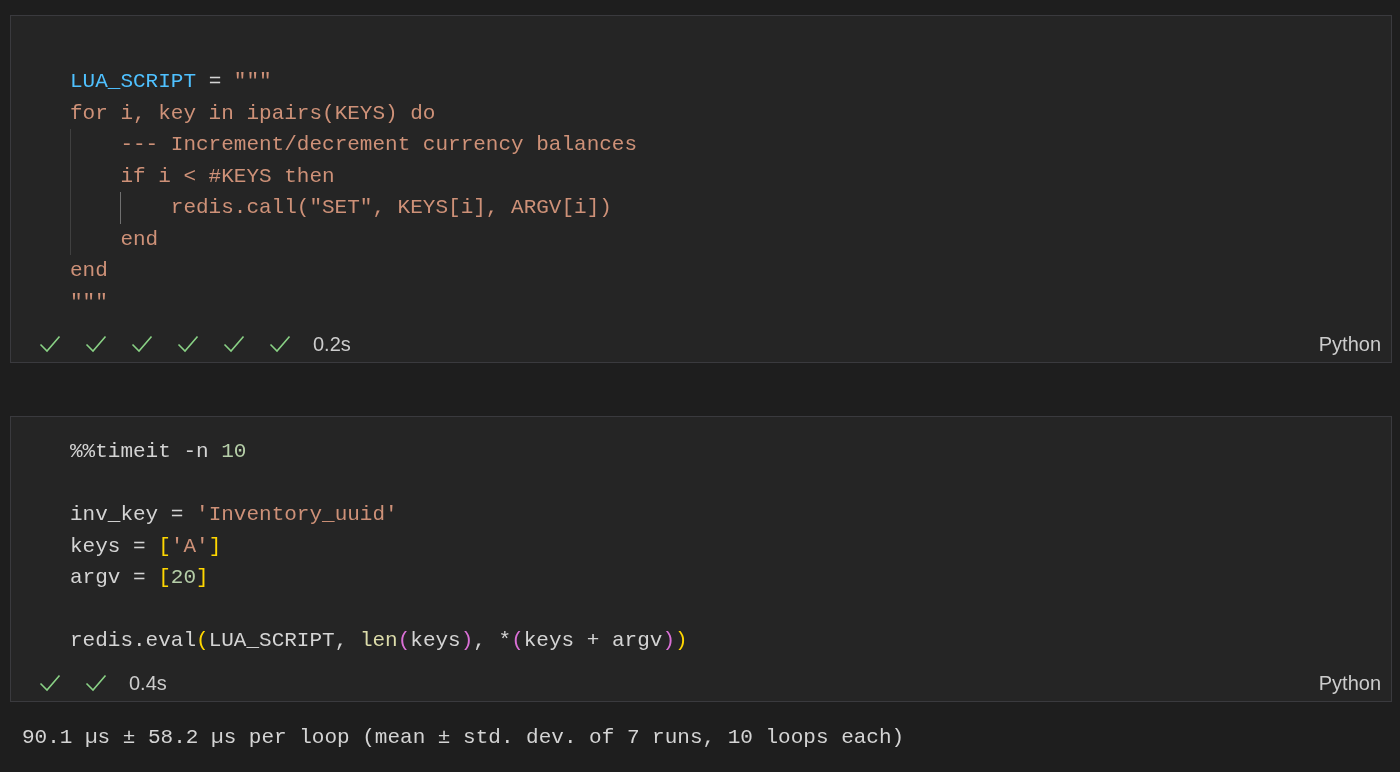 This screenshot has width=1400, height=772. What do you see at coordinates (391, 207) in the screenshot?
I see `code-line: redis.call("SET", KEYS[i], ARGV[i])` at bounding box center [391, 207].